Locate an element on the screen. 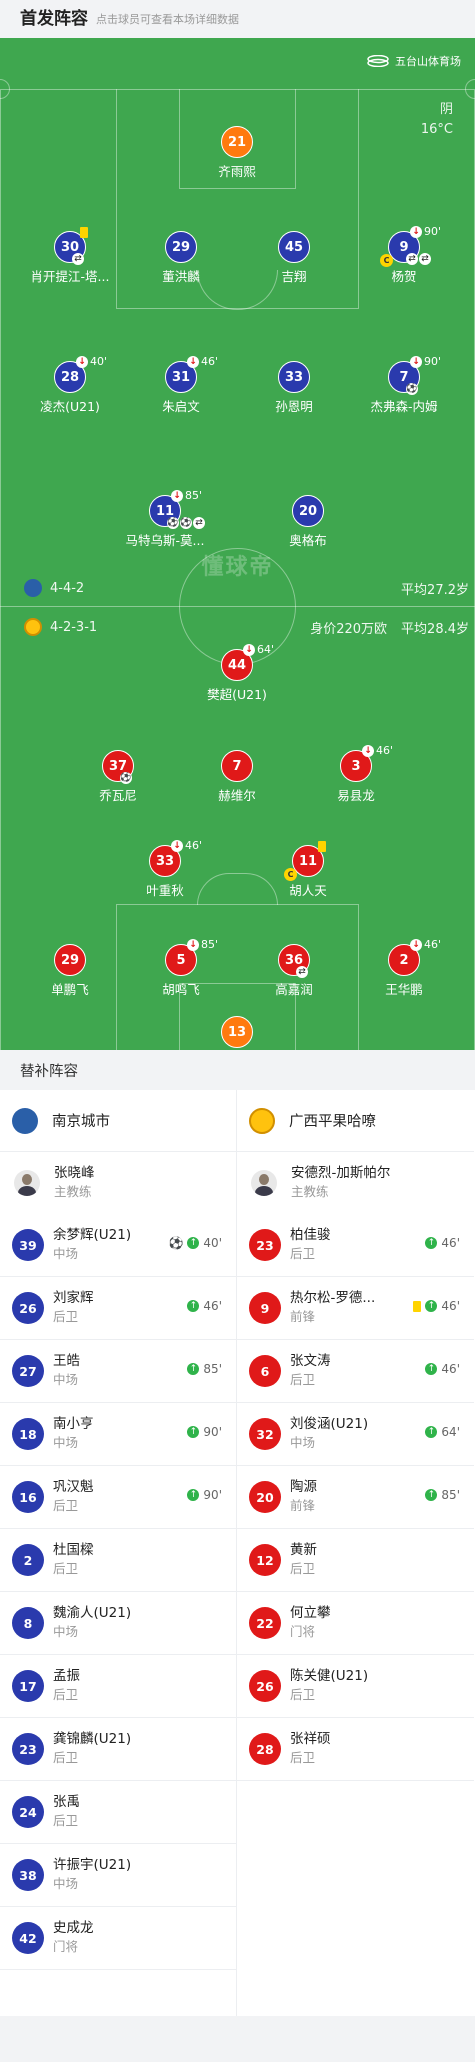  bench-player-row: 26 陈关健(U21) 后卫 is located at coordinates (355, 1686).